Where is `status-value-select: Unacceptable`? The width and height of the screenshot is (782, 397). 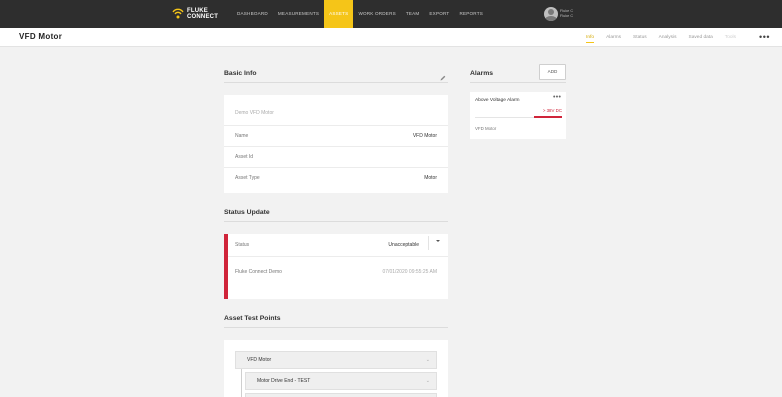 status-value-select: Unacceptable is located at coordinates (403, 245).